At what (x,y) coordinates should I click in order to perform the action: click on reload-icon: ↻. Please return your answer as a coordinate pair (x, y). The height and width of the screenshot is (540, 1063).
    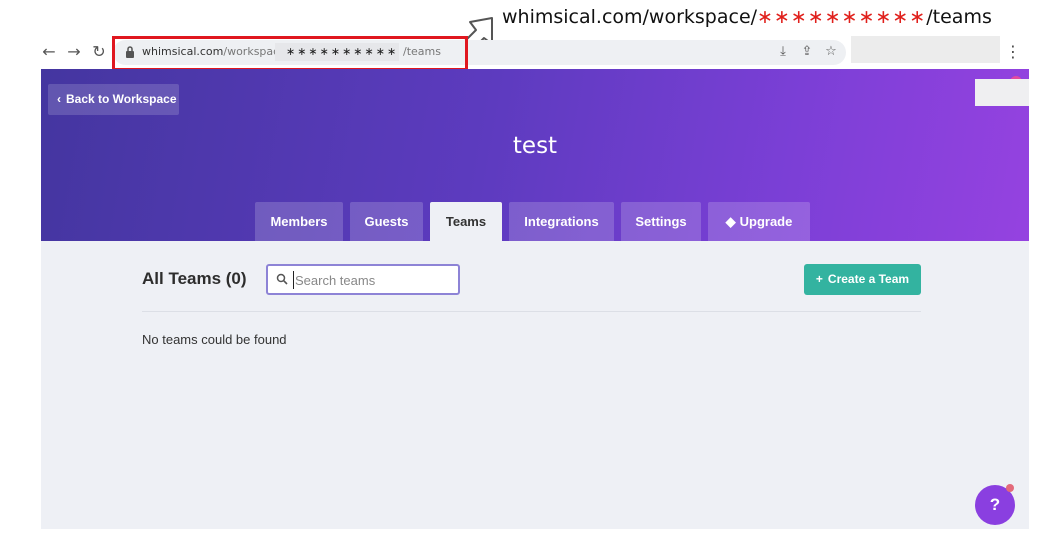
    Looking at the image, I should click on (99, 52).